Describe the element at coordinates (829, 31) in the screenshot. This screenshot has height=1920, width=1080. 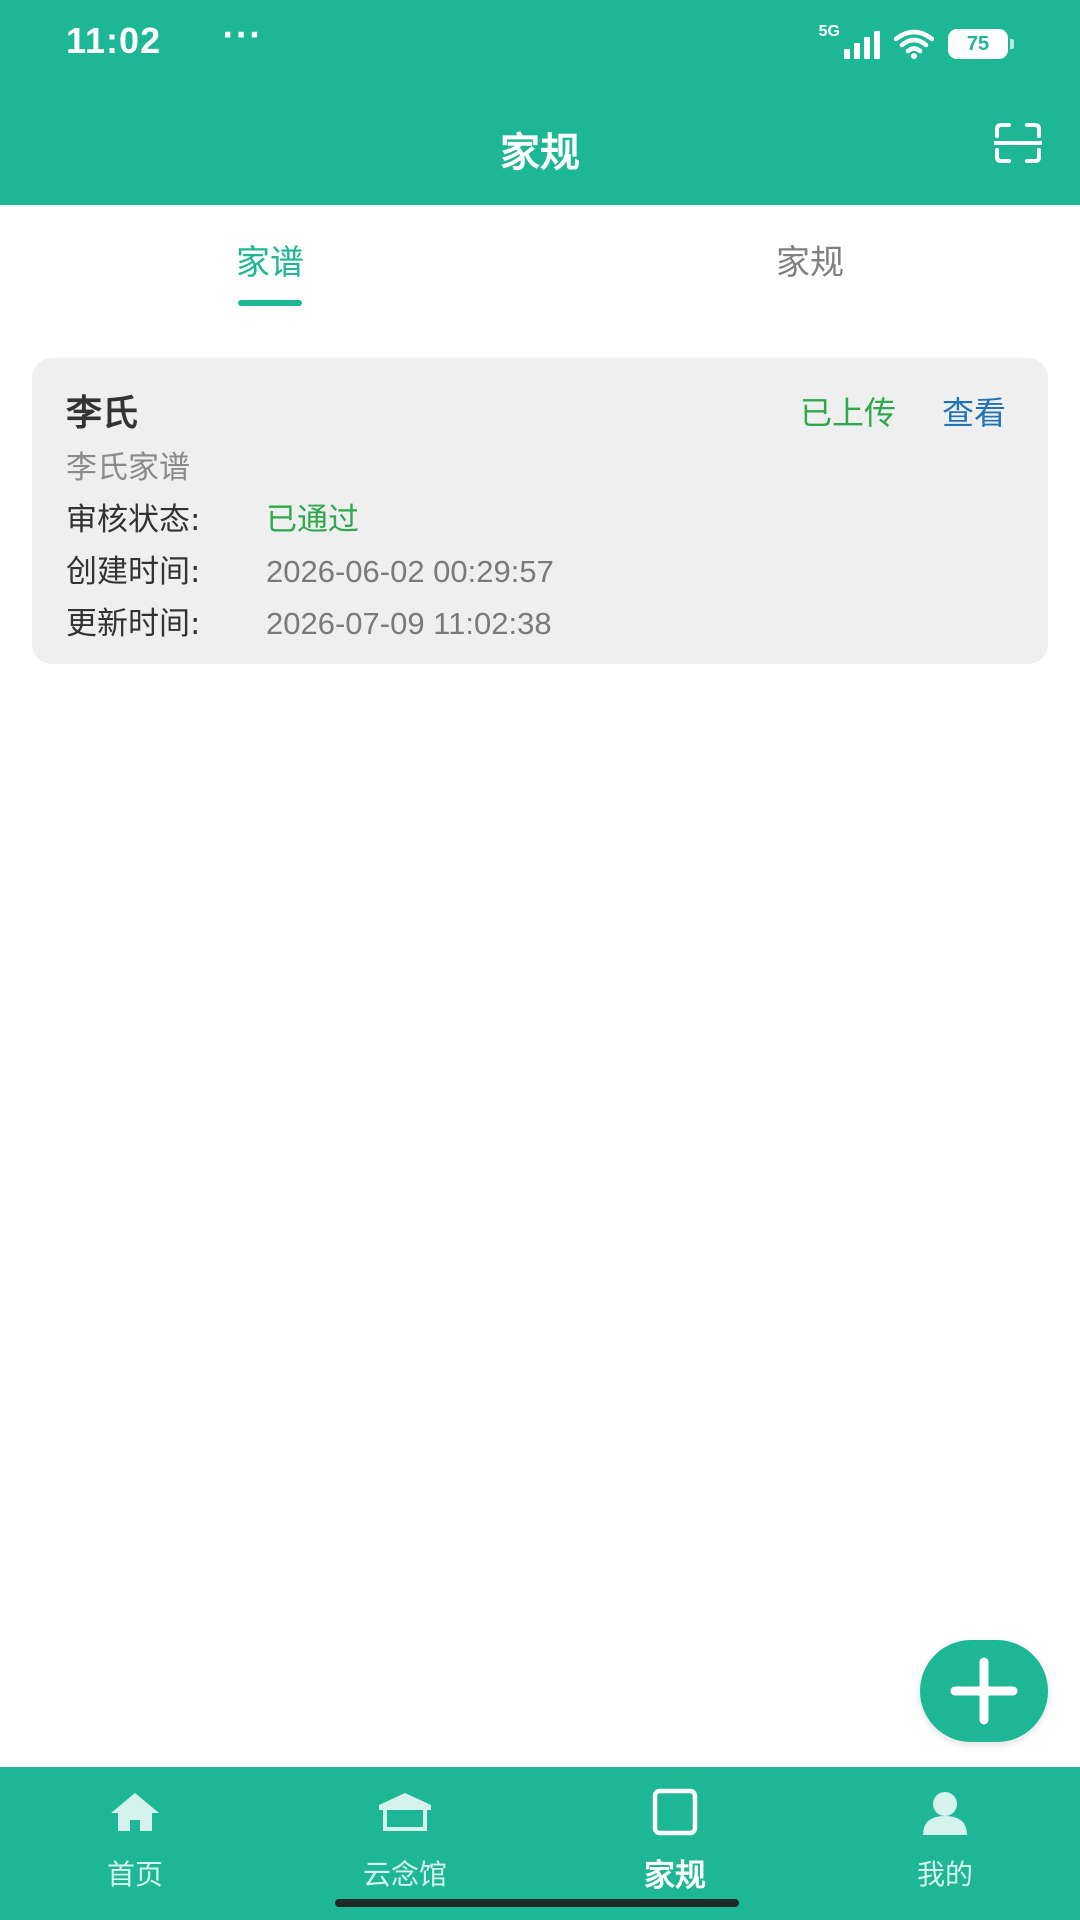
I see `network-type-label: 5G` at that location.